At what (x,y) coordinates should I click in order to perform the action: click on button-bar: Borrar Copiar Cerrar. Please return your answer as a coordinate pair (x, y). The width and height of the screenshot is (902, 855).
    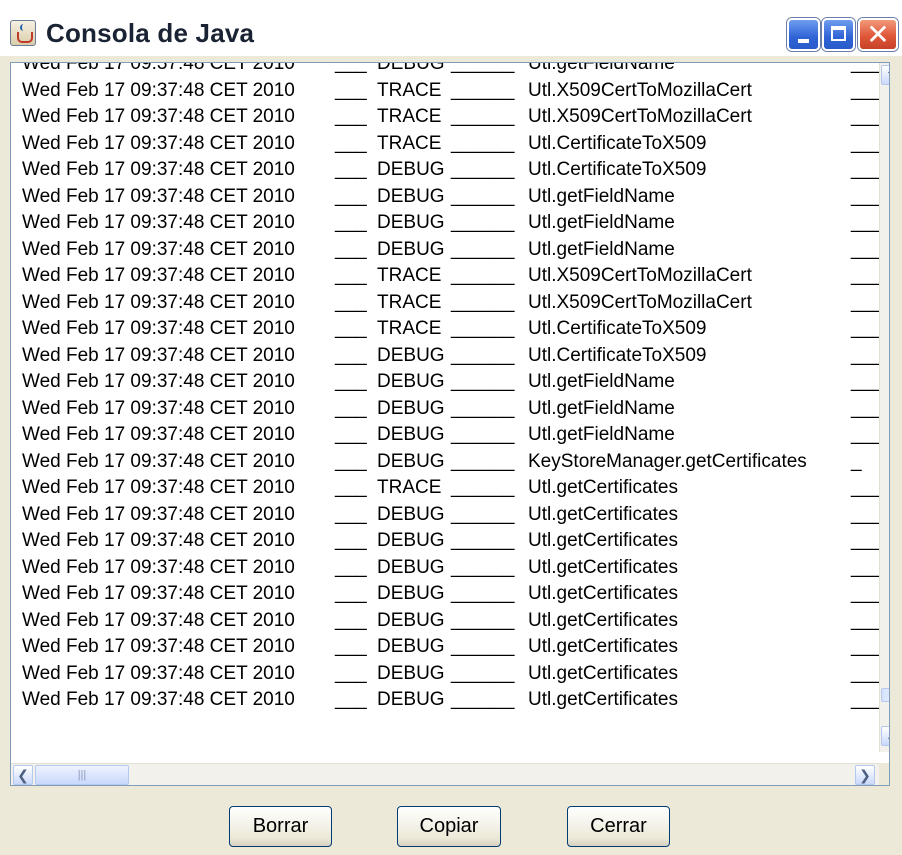
    Looking at the image, I should click on (451, 820).